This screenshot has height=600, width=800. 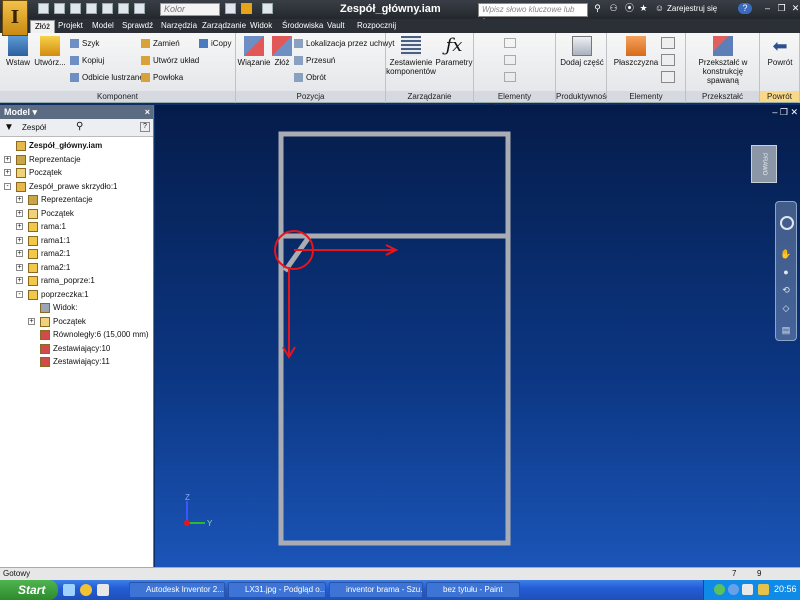 I want to click on work-axis-icon, so click(x=668, y=43).